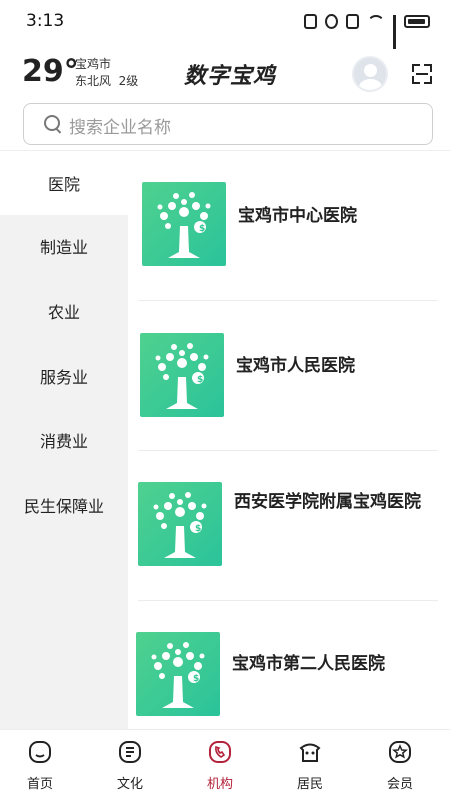 Image resolution: width=450 pixels, height=800 pixels. I want to click on nav-member: 会员, so click(400, 765).